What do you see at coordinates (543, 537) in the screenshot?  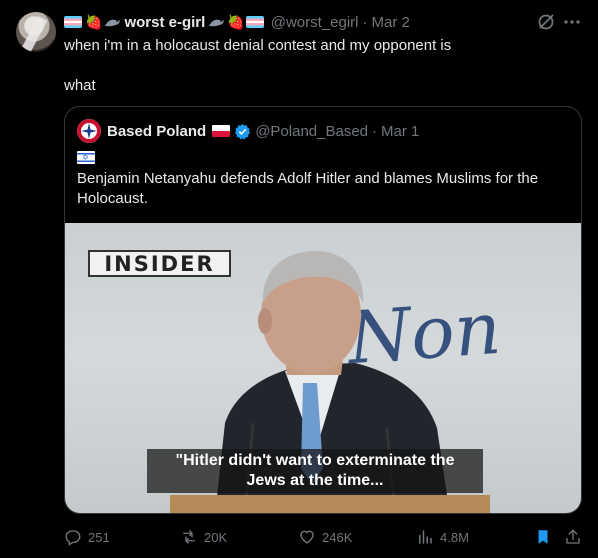 I see `bookmark-icon` at bounding box center [543, 537].